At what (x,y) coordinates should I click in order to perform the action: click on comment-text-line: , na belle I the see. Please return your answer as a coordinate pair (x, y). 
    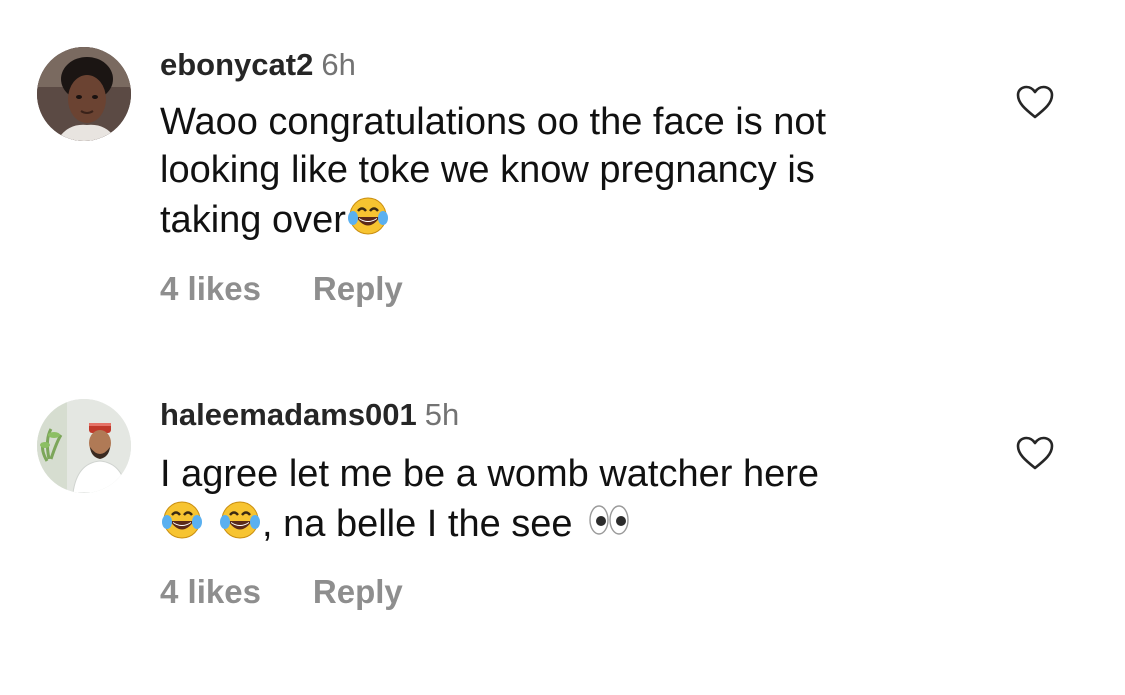
    Looking at the image, I should click on (560, 523).